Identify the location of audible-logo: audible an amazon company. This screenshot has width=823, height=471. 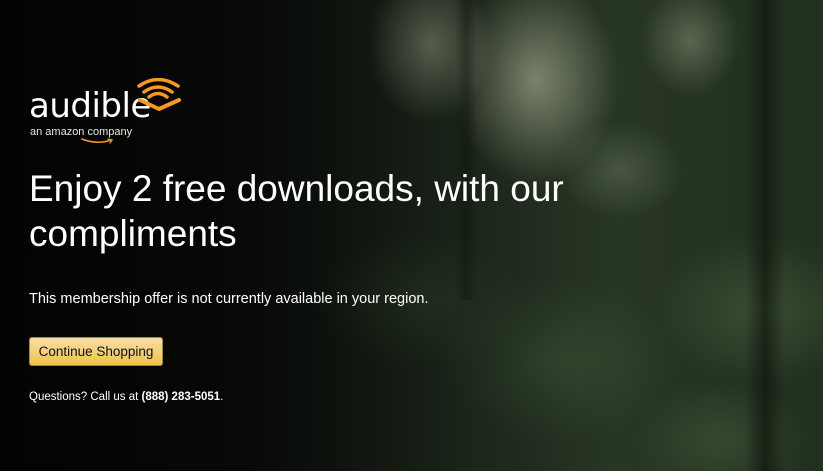
(109, 111).